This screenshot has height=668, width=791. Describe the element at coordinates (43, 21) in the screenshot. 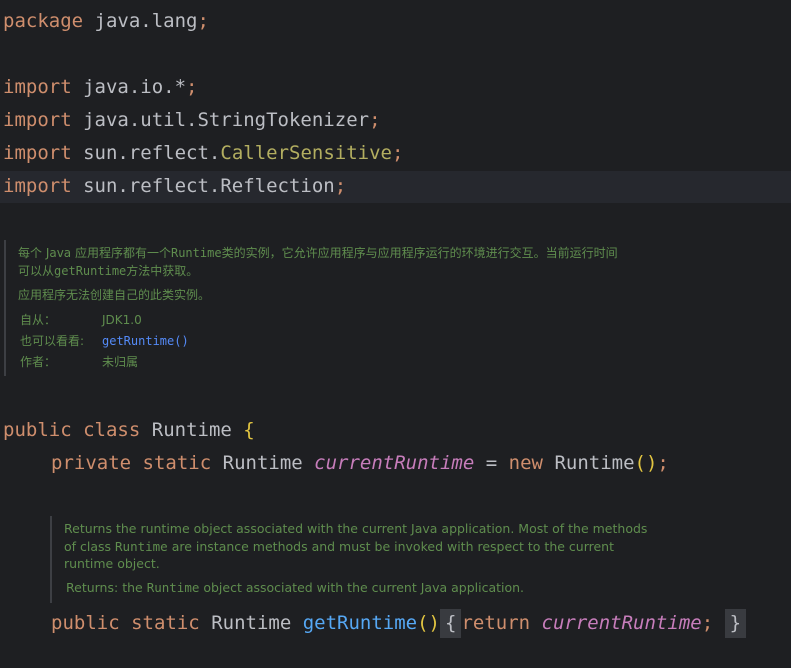

I see `package-keyword: package` at that location.